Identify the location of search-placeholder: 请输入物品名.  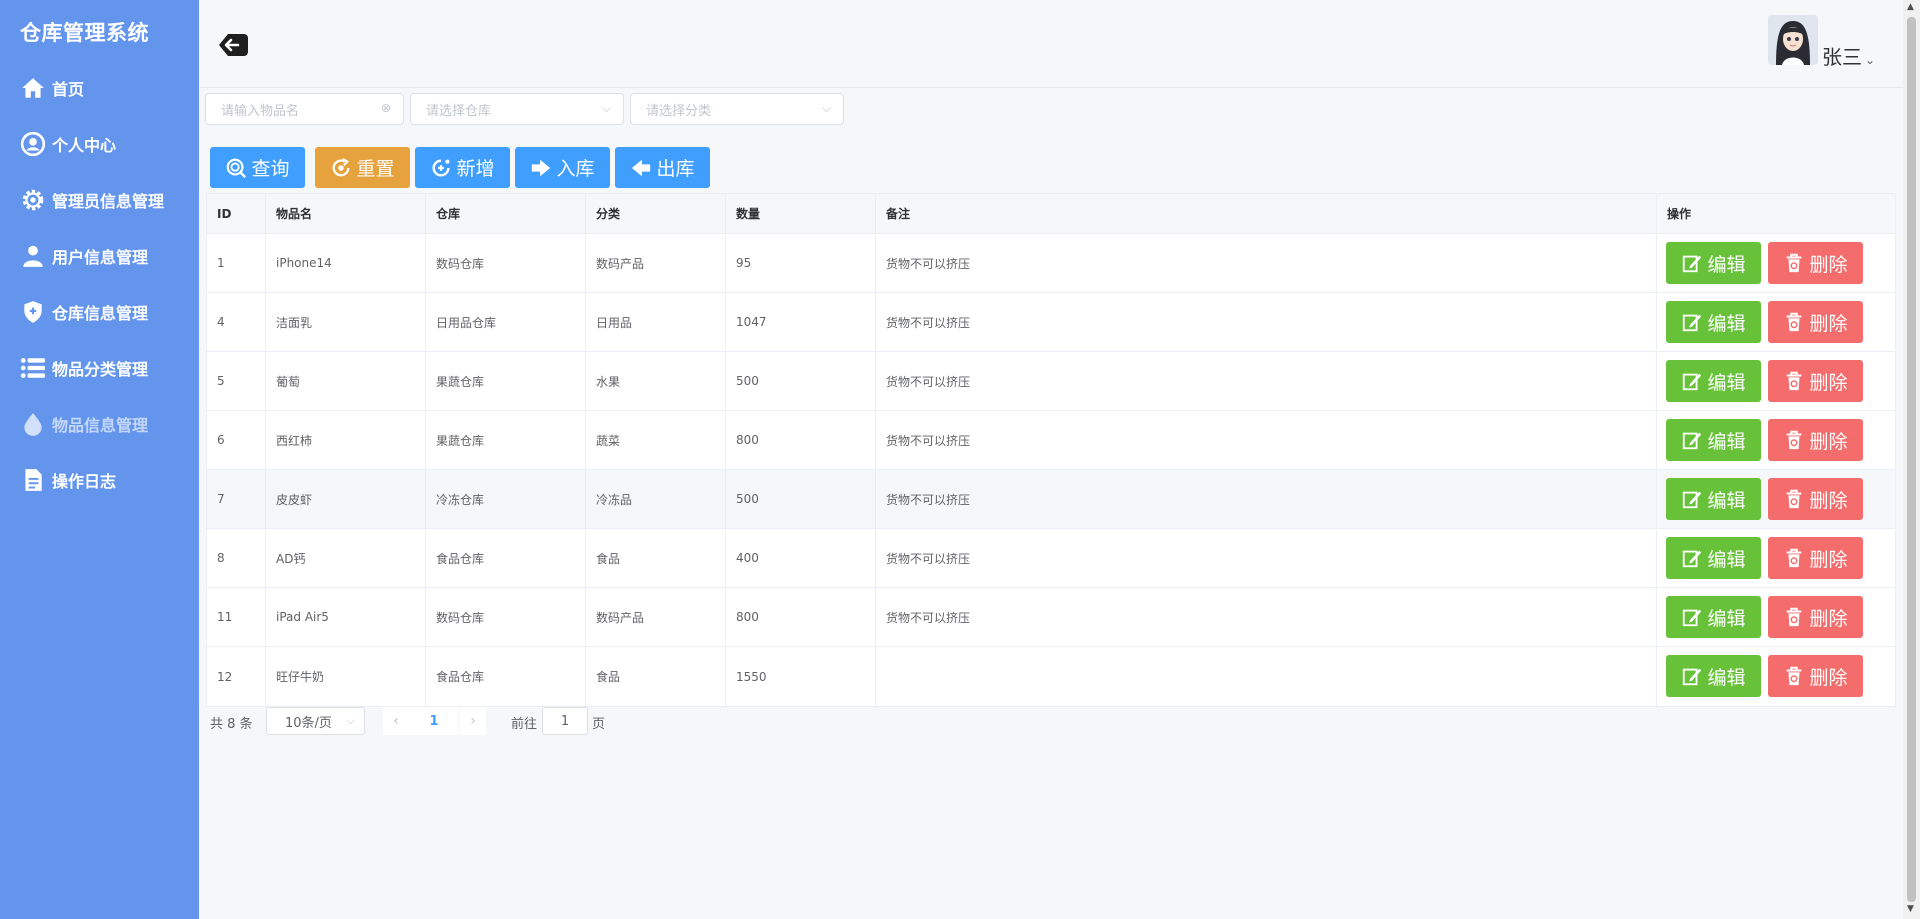
(260, 111).